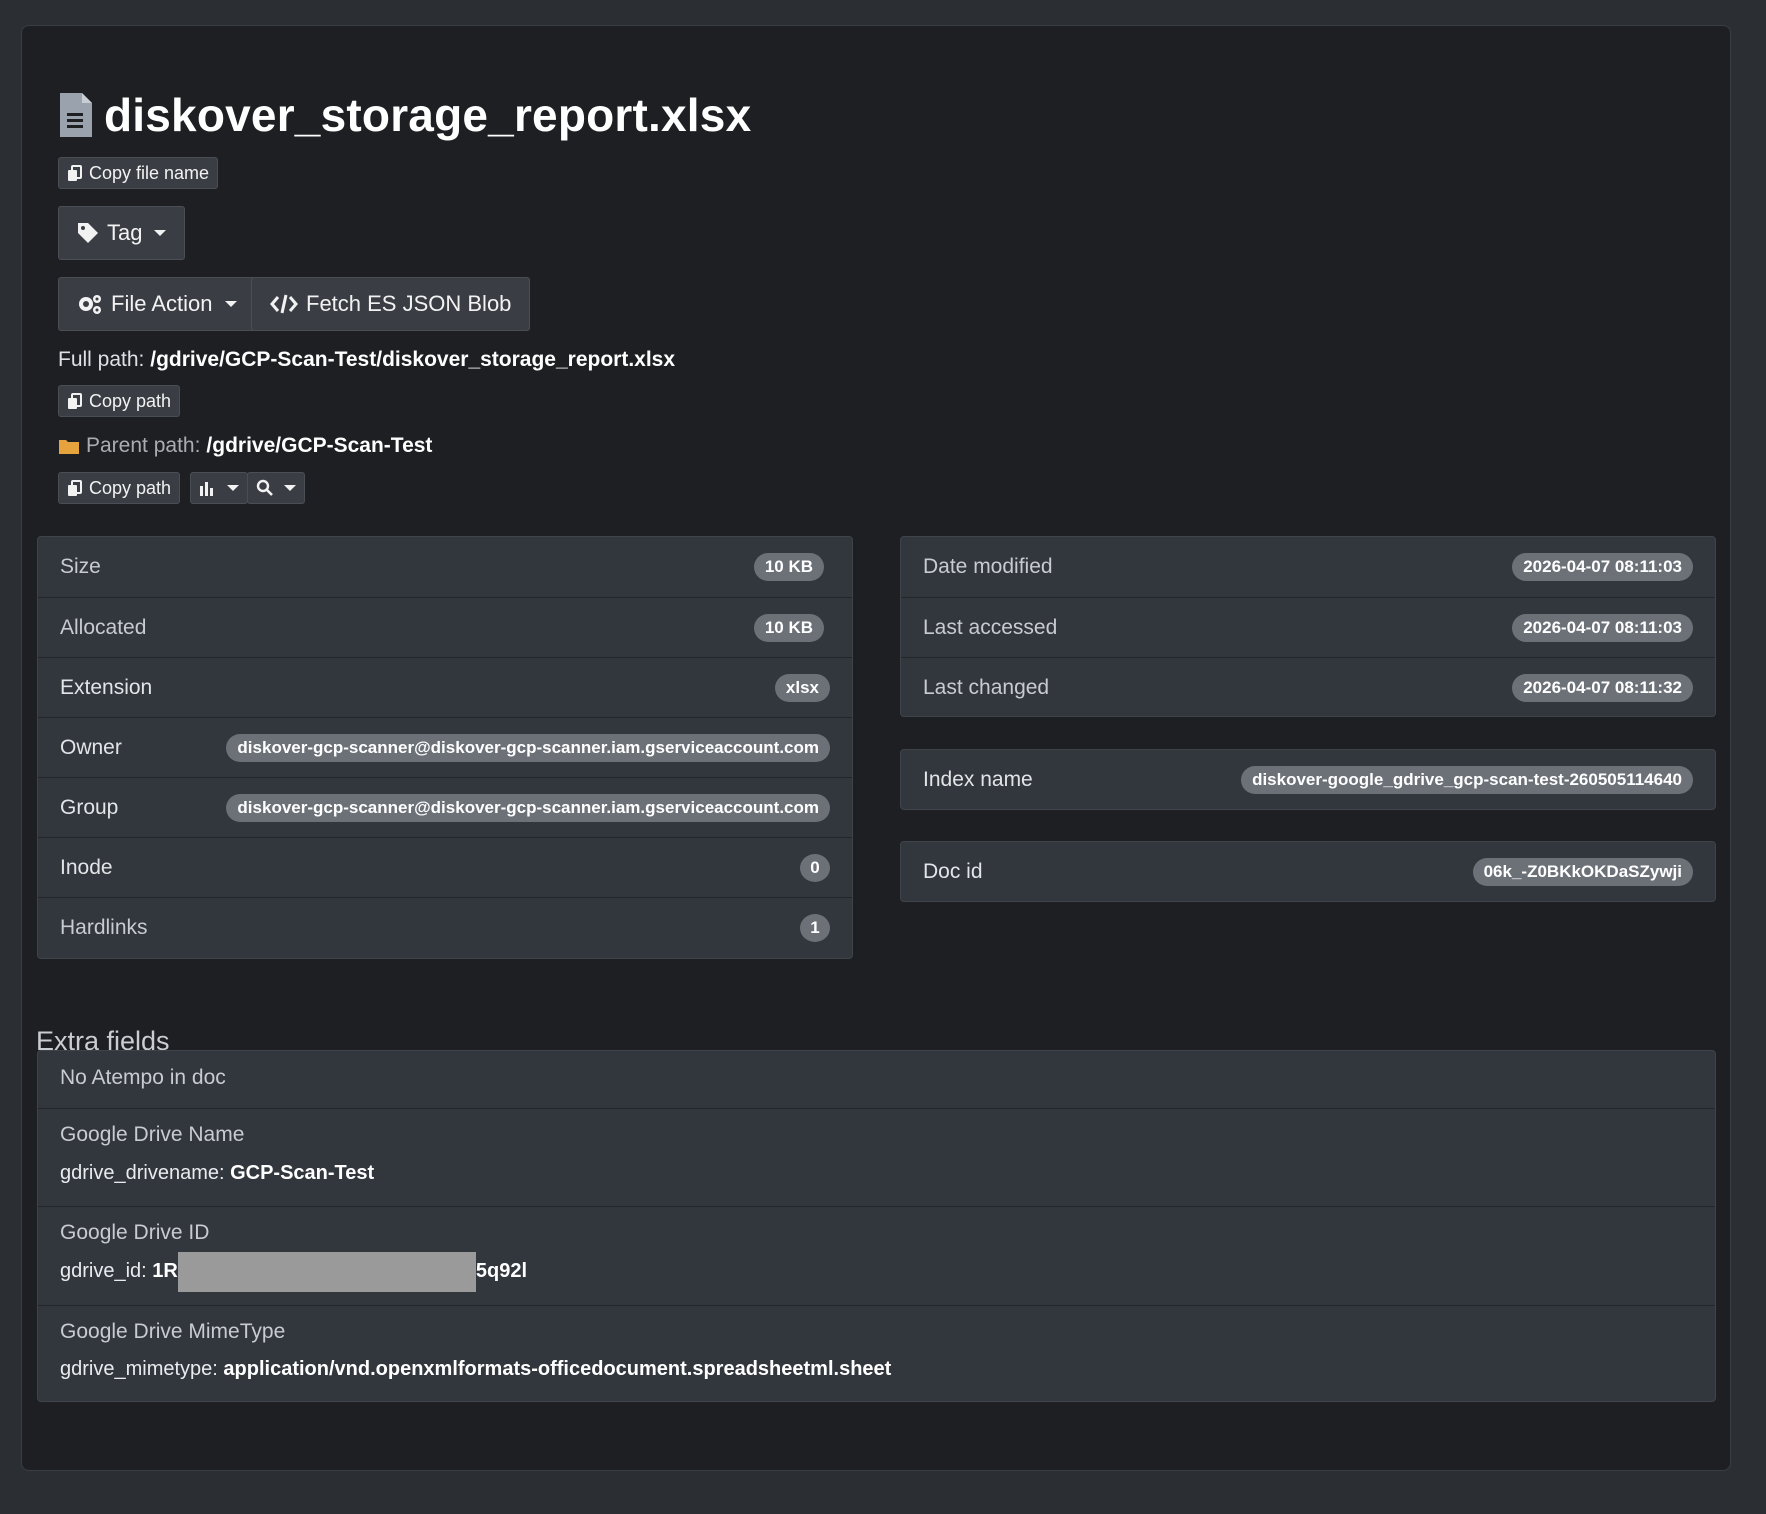 The image size is (1766, 1514). Describe the element at coordinates (165, 1271) in the screenshot. I see `drive-id-prefix: 1R` at that location.